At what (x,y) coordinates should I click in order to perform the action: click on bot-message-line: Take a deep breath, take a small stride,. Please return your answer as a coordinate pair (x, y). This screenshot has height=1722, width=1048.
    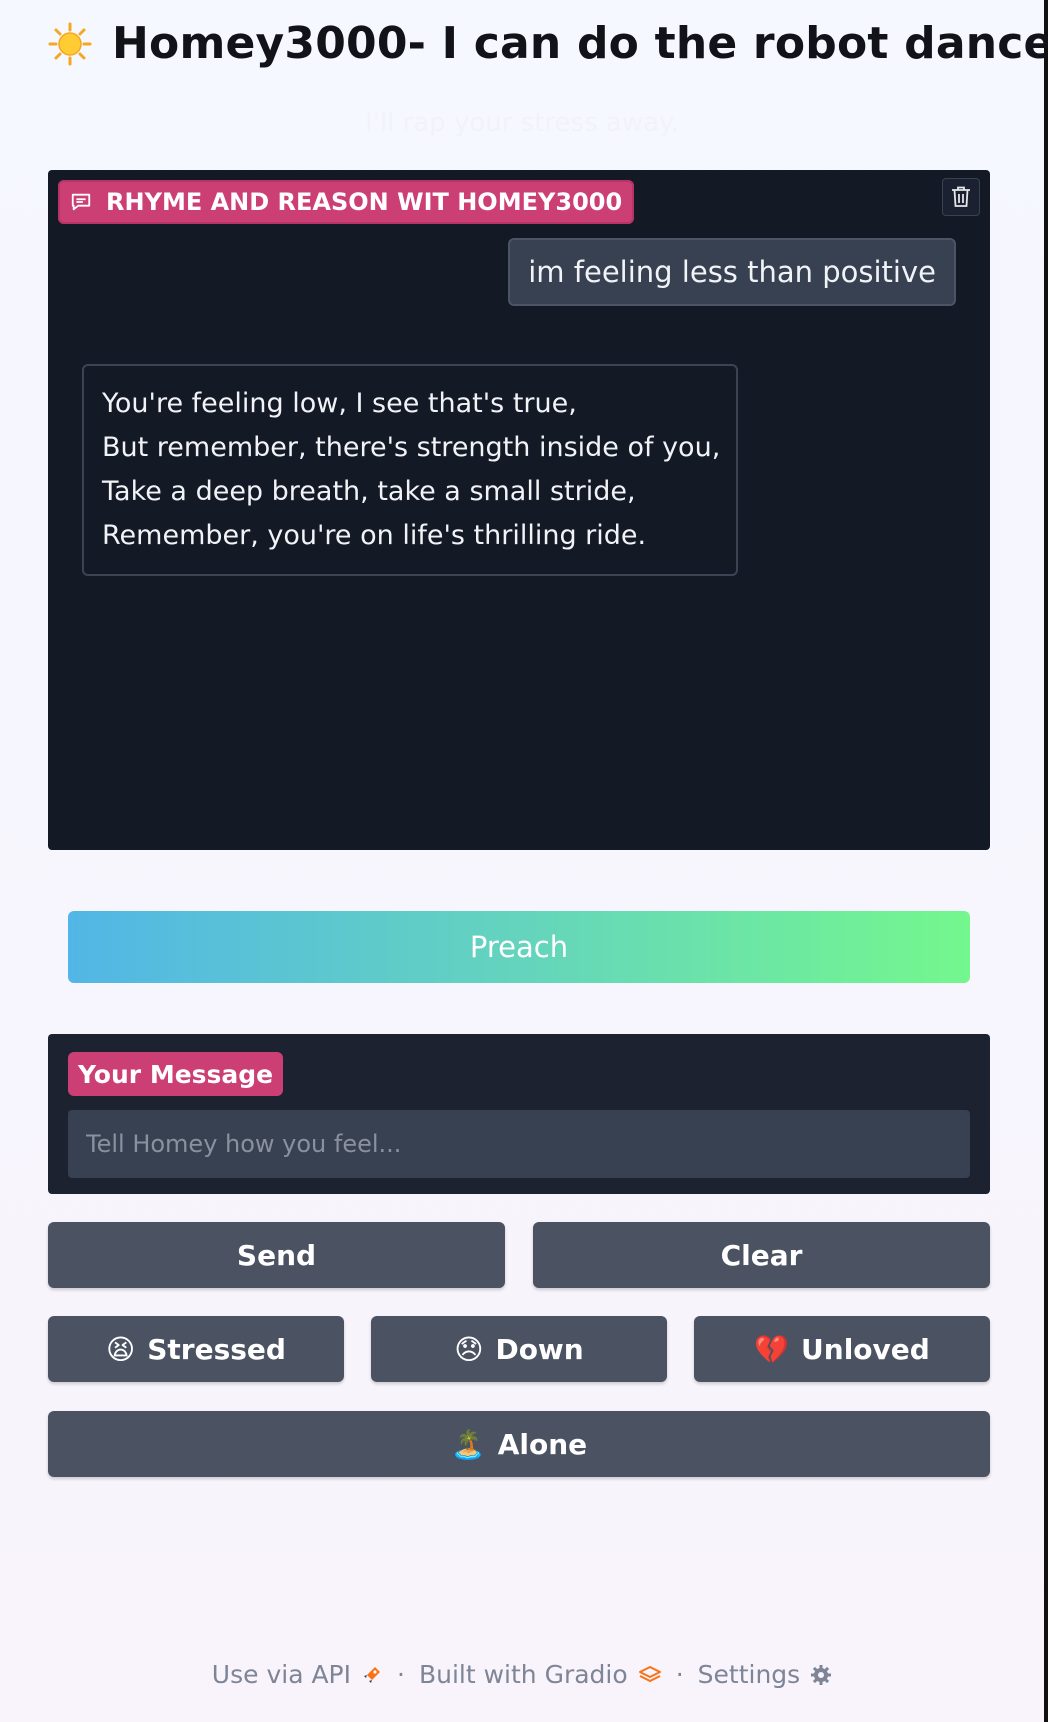
    Looking at the image, I should click on (369, 491).